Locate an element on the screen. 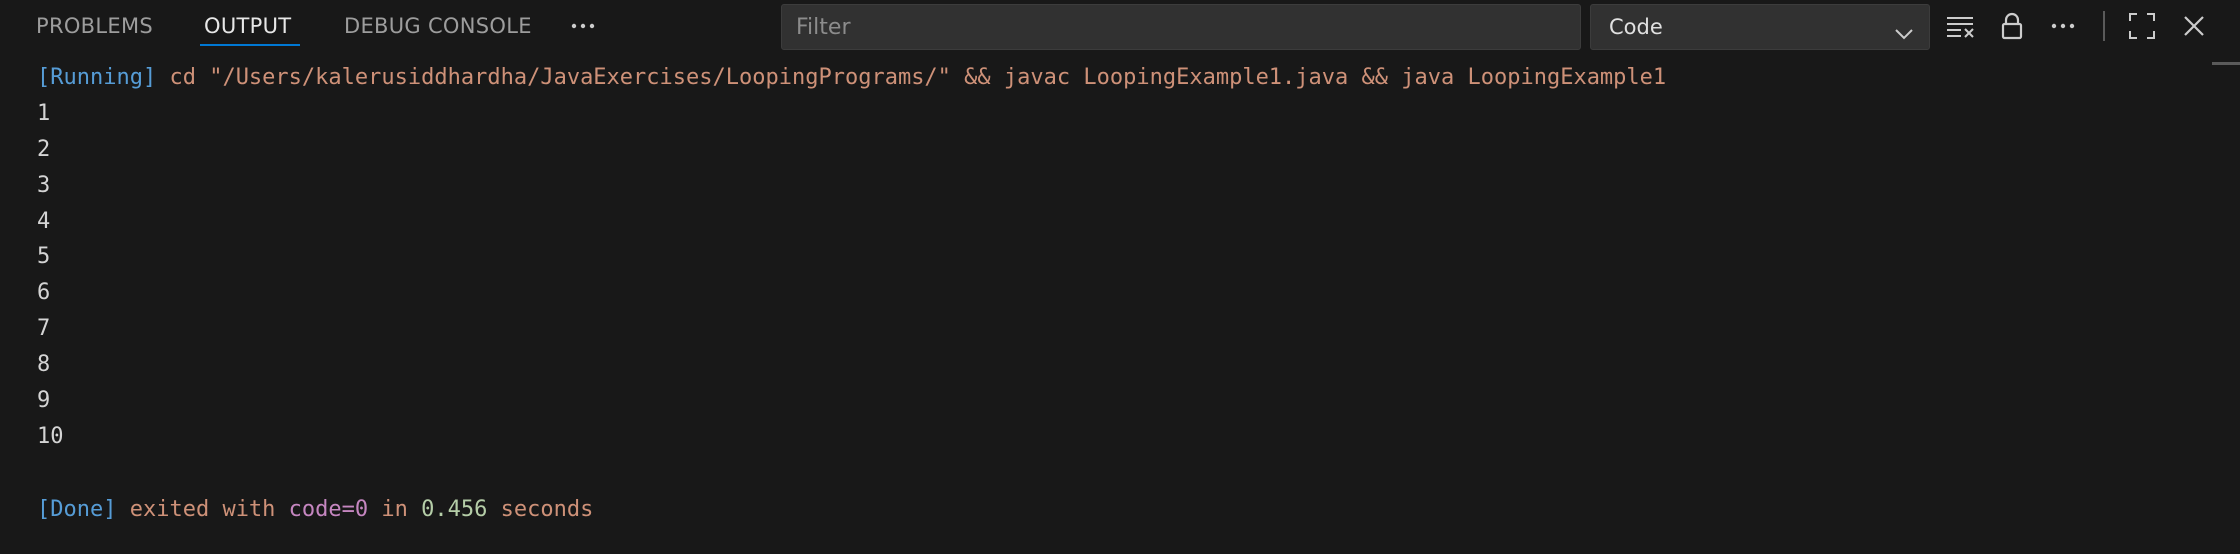 Image resolution: width=2240 pixels, height=554 pixels. run-duration: 0.456 is located at coordinates (454, 509).